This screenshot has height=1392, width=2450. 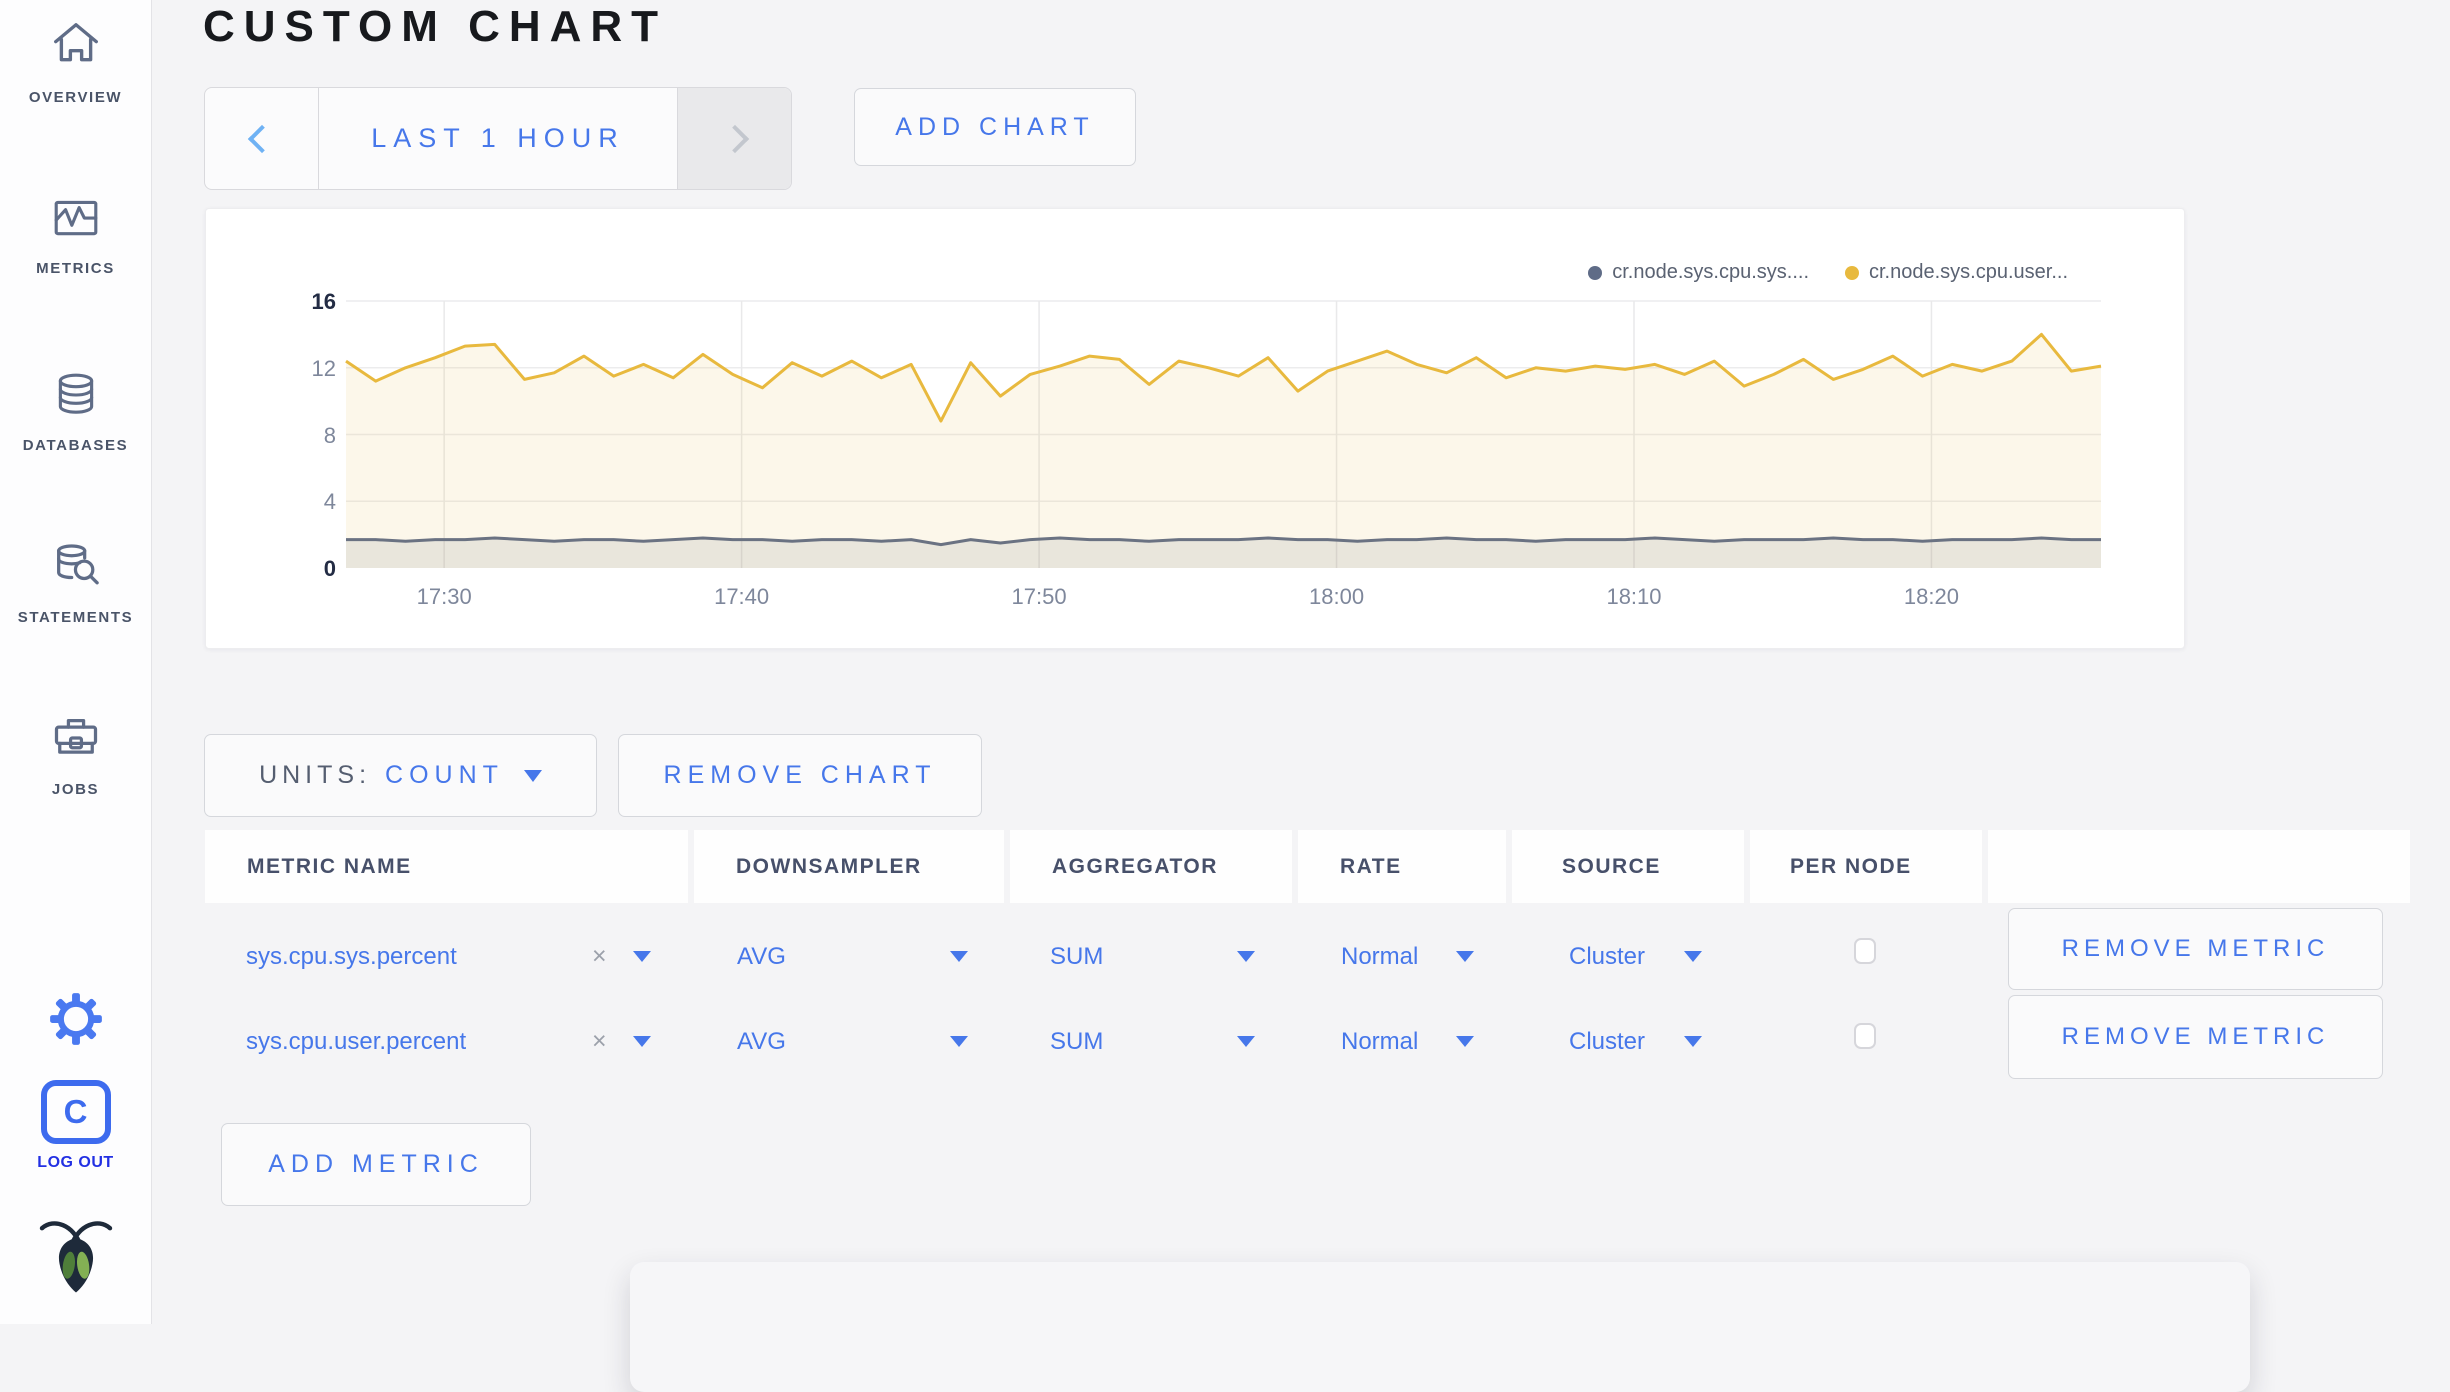 What do you see at coordinates (75, 789) in the screenshot?
I see `sidebar-item-label: JOBS` at bounding box center [75, 789].